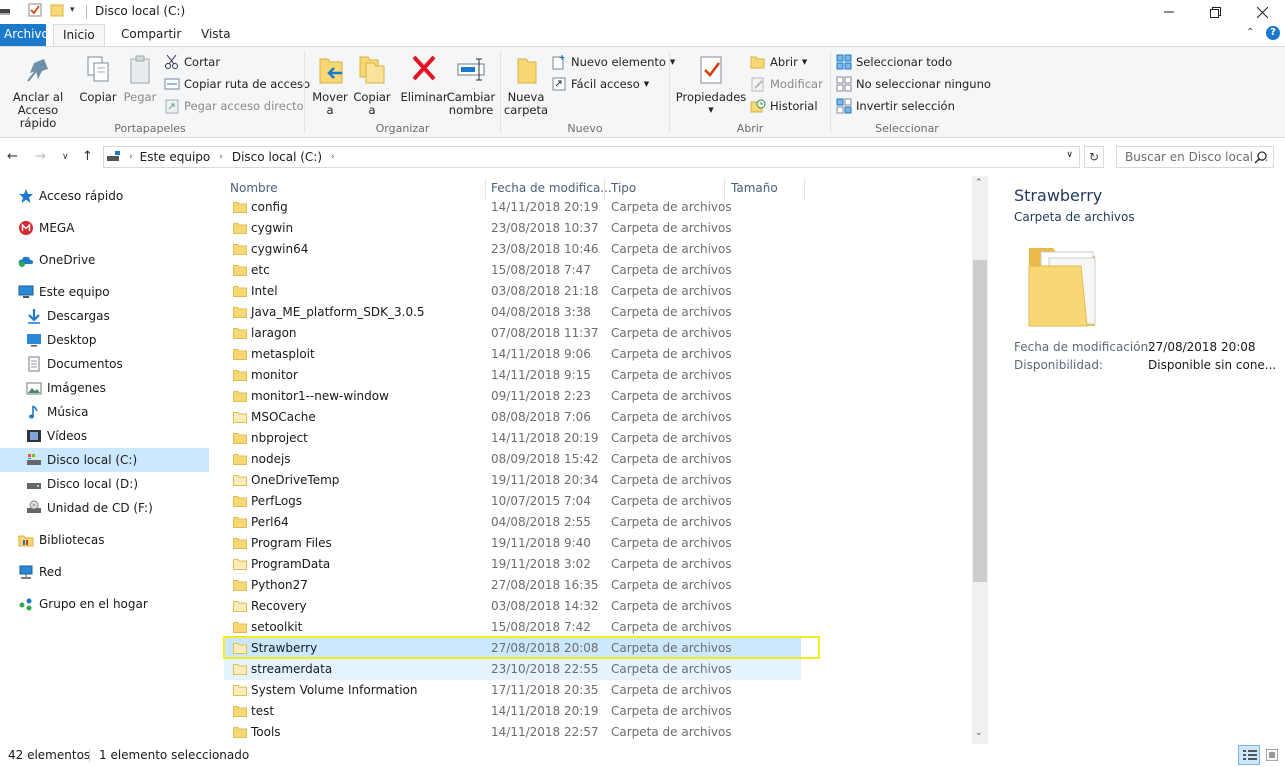  I want to click on nav-mega: MEGA, so click(46, 228).